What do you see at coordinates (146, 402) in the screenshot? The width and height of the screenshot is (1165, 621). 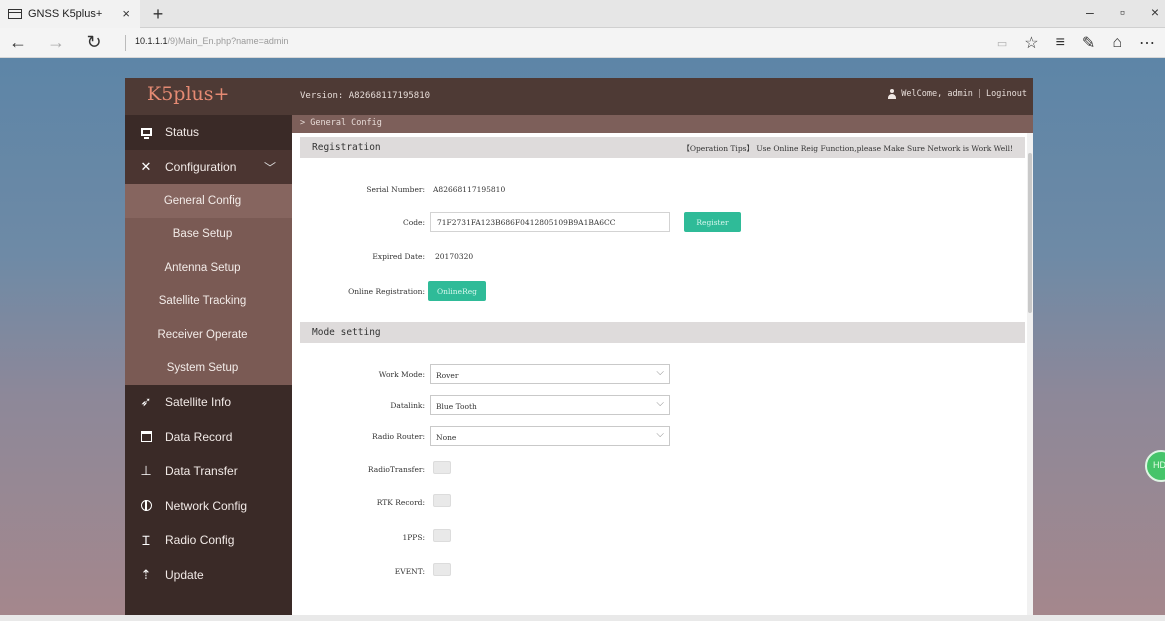 I see `satellite-icon: ➶` at bounding box center [146, 402].